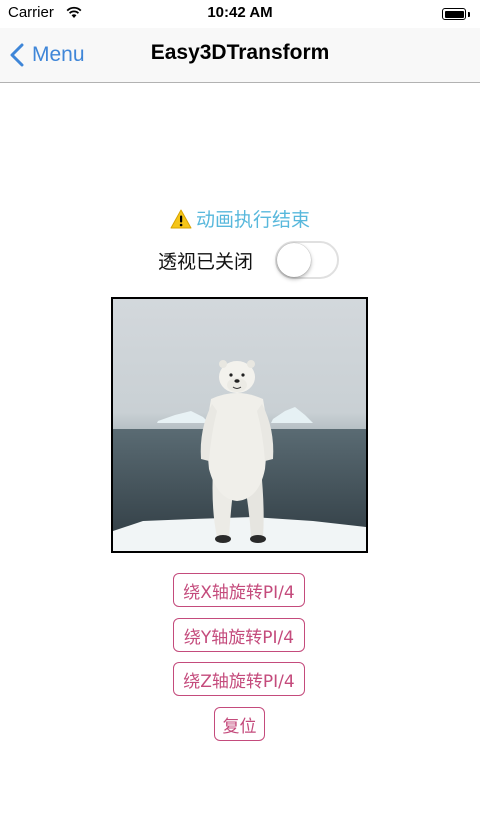 This screenshot has height=837, width=480. Describe the element at coordinates (239, 679) in the screenshot. I see `rotate-z-button: 绕Z轴旋转PI/4` at that location.